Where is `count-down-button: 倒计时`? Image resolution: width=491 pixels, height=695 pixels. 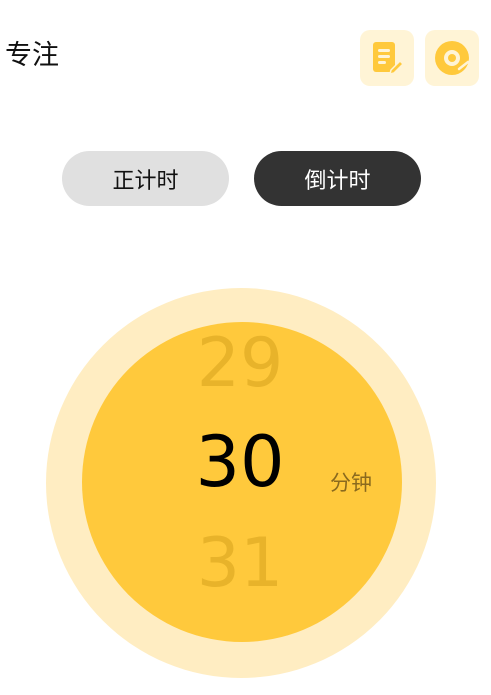 count-down-button: 倒计时 is located at coordinates (337, 178).